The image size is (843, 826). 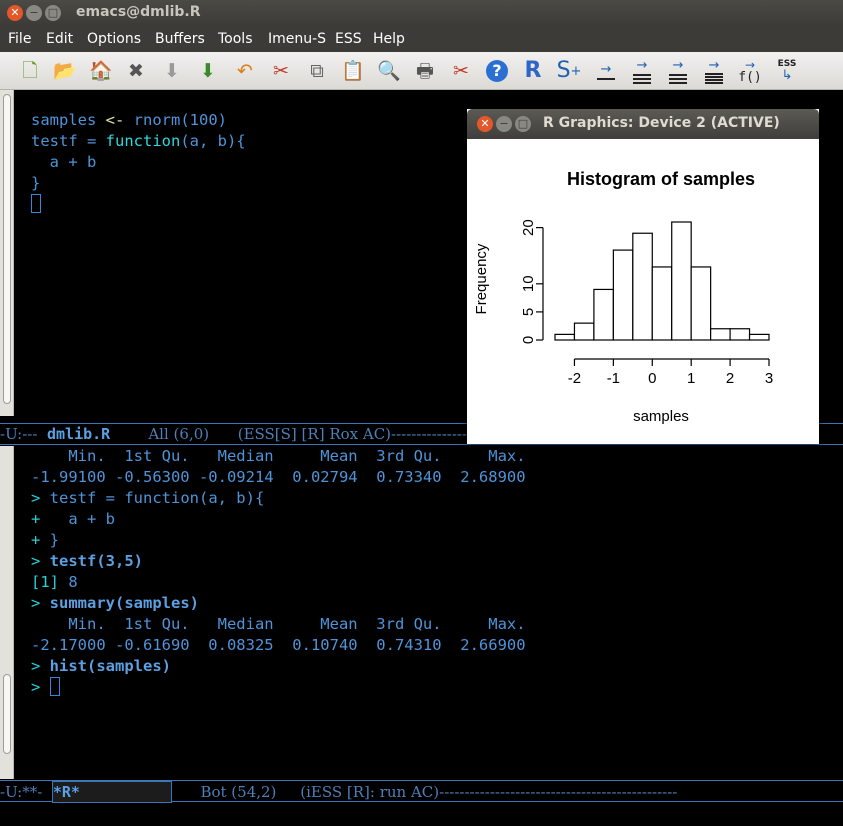 What do you see at coordinates (533, 71) in the screenshot?
I see `r-icon: R` at bounding box center [533, 71].